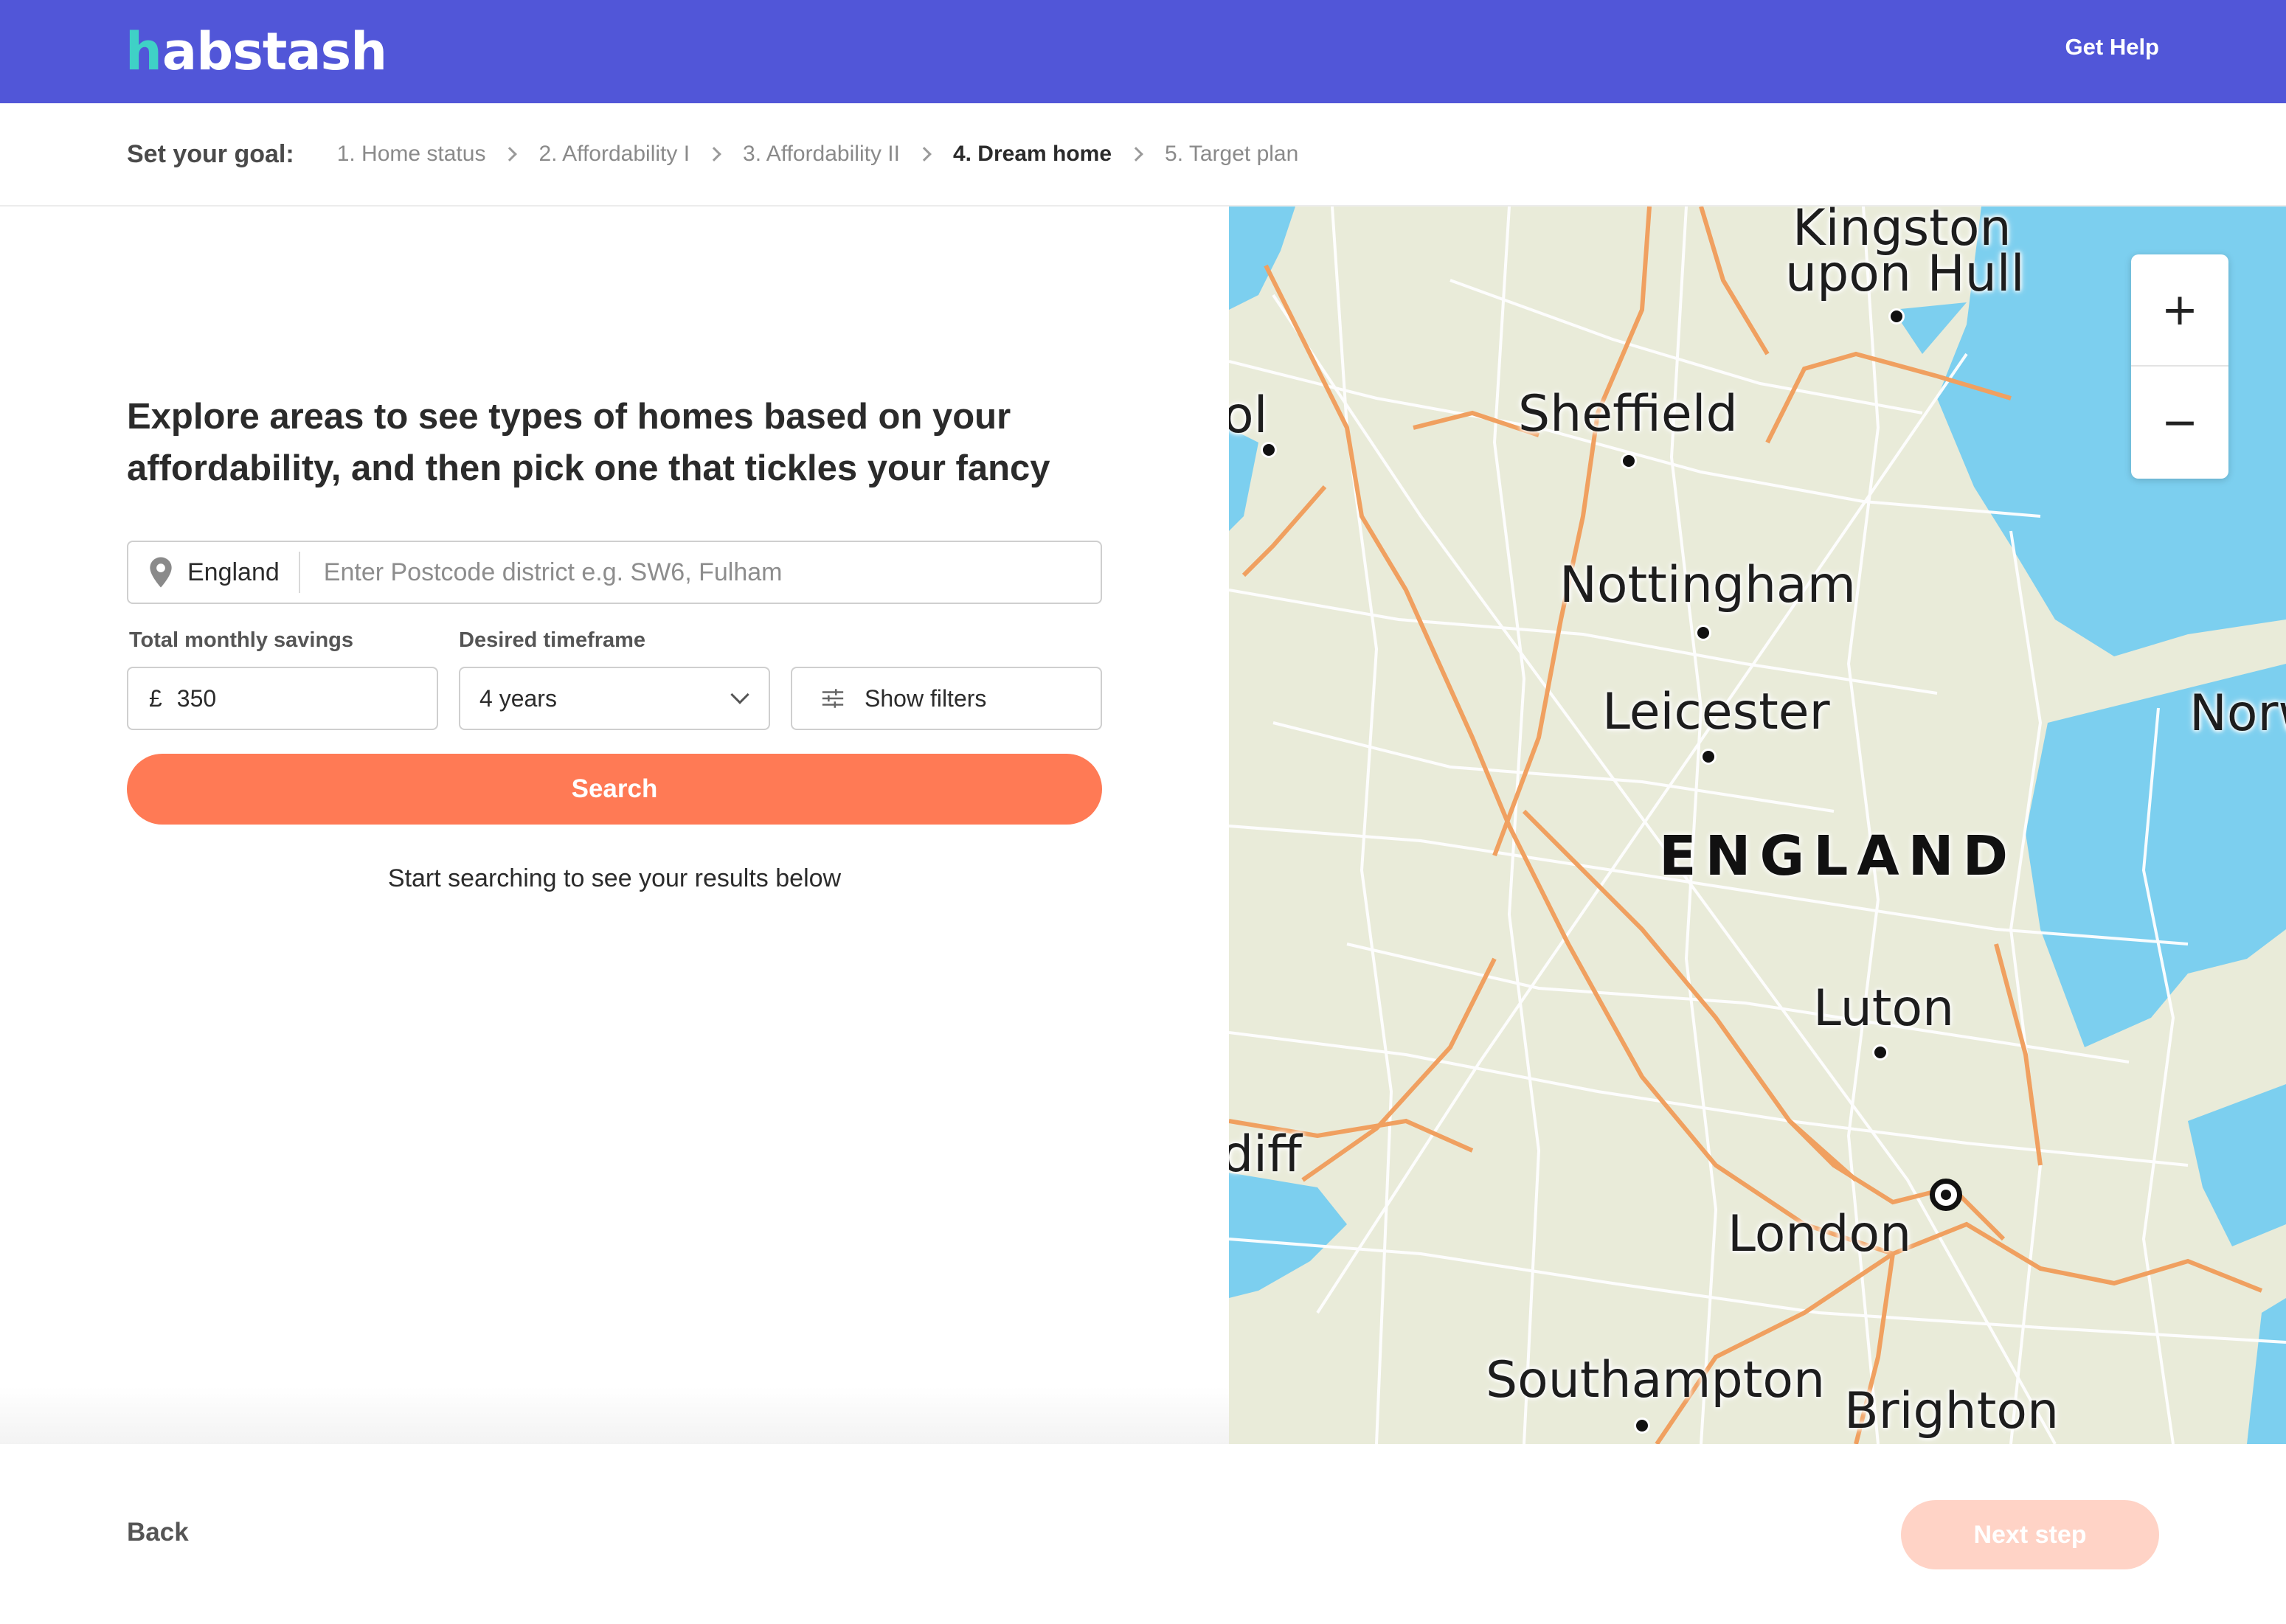  What do you see at coordinates (1628, 414) in the screenshot?
I see `map-label-sheffield: Sheffield` at bounding box center [1628, 414].